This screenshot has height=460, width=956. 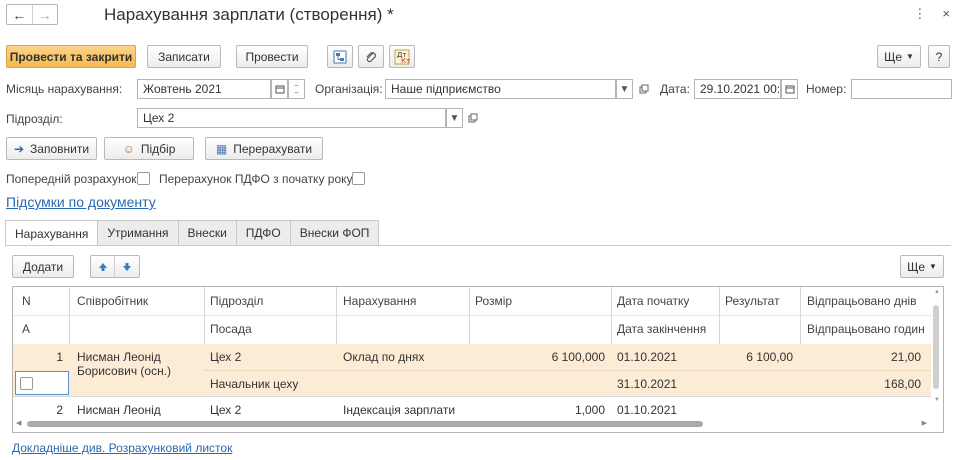 What do you see at coordinates (644, 89) in the screenshot?
I see `organization-open-icon` at bounding box center [644, 89].